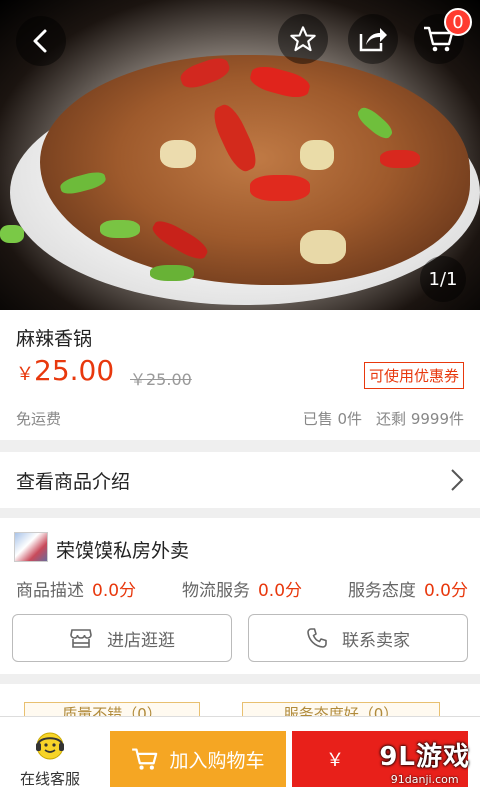 The image size is (480, 800). I want to click on cart-count-badge: 0, so click(458, 22).